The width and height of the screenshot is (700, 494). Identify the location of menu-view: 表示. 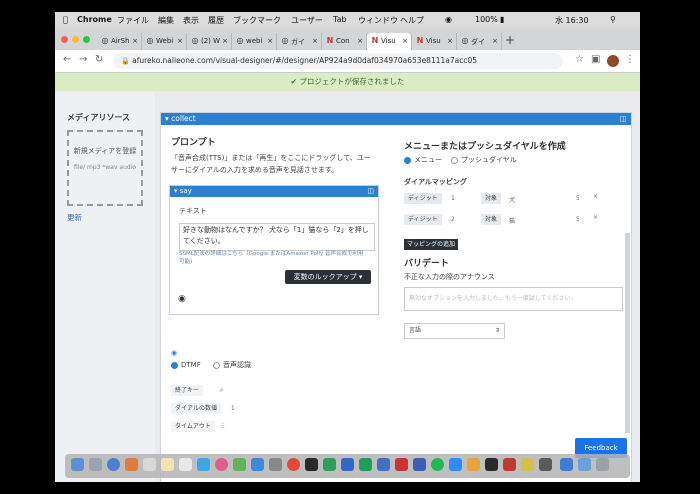
(191, 20).